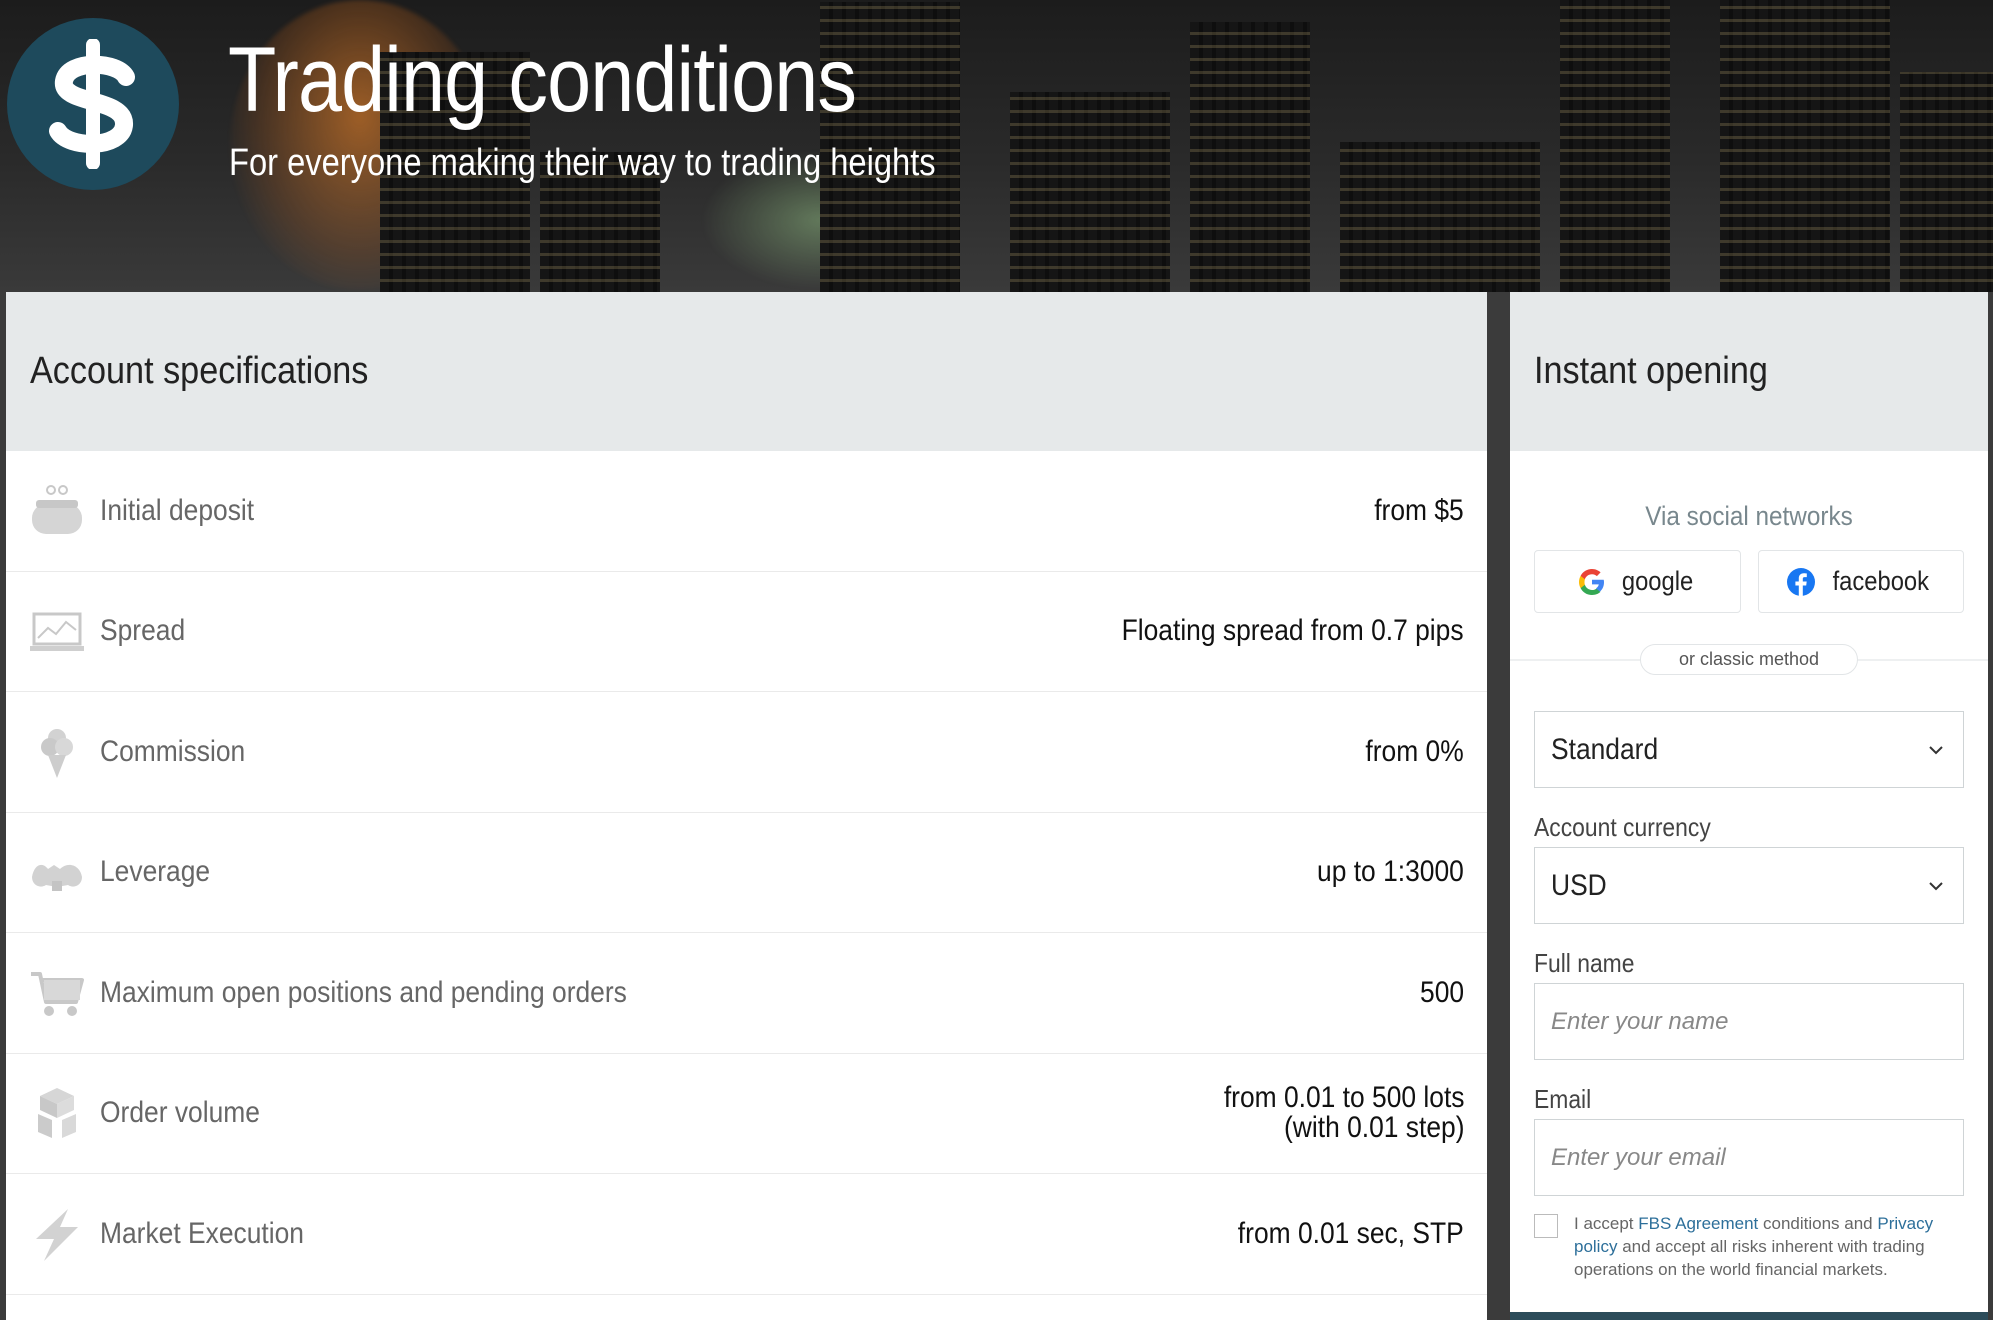 The image size is (1993, 1320). I want to click on dollar-icon, so click(92, 104).